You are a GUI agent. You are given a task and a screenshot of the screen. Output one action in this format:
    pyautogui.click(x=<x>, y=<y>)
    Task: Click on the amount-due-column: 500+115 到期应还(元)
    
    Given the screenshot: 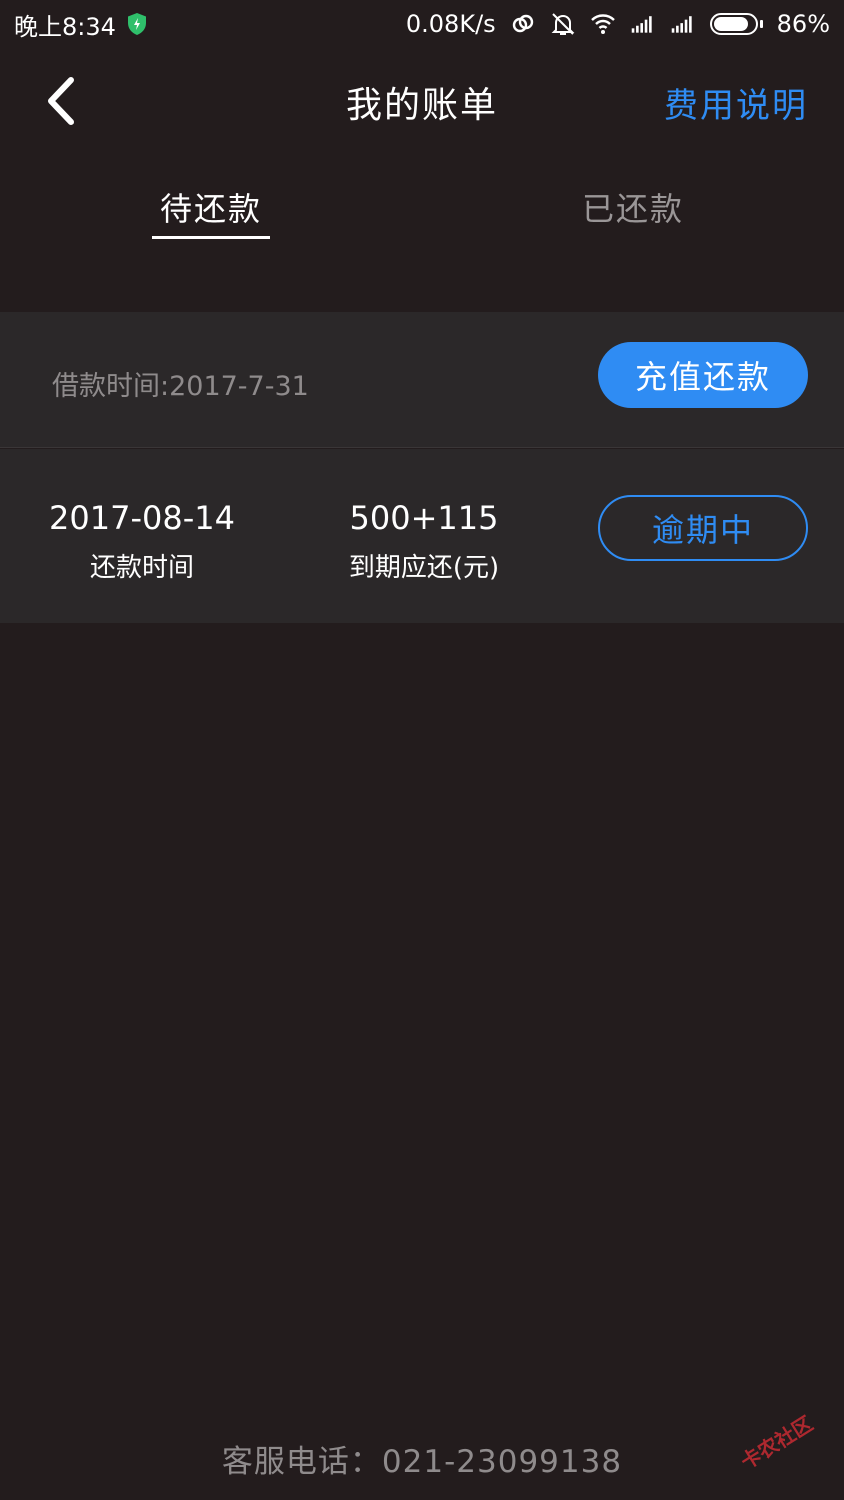 What is the action you would take?
    pyautogui.click(x=424, y=541)
    